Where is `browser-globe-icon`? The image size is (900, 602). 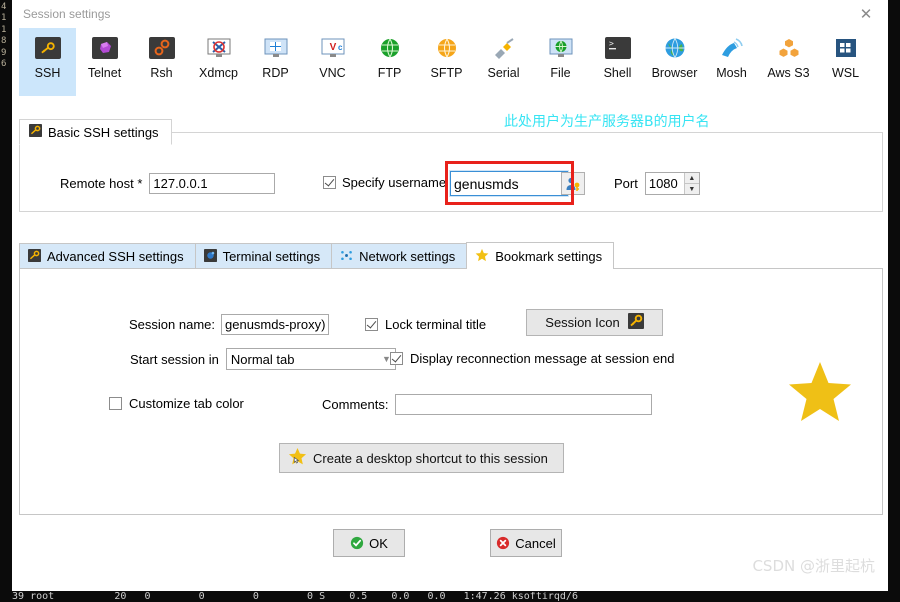
browser-globe-icon is located at coordinates (675, 48).